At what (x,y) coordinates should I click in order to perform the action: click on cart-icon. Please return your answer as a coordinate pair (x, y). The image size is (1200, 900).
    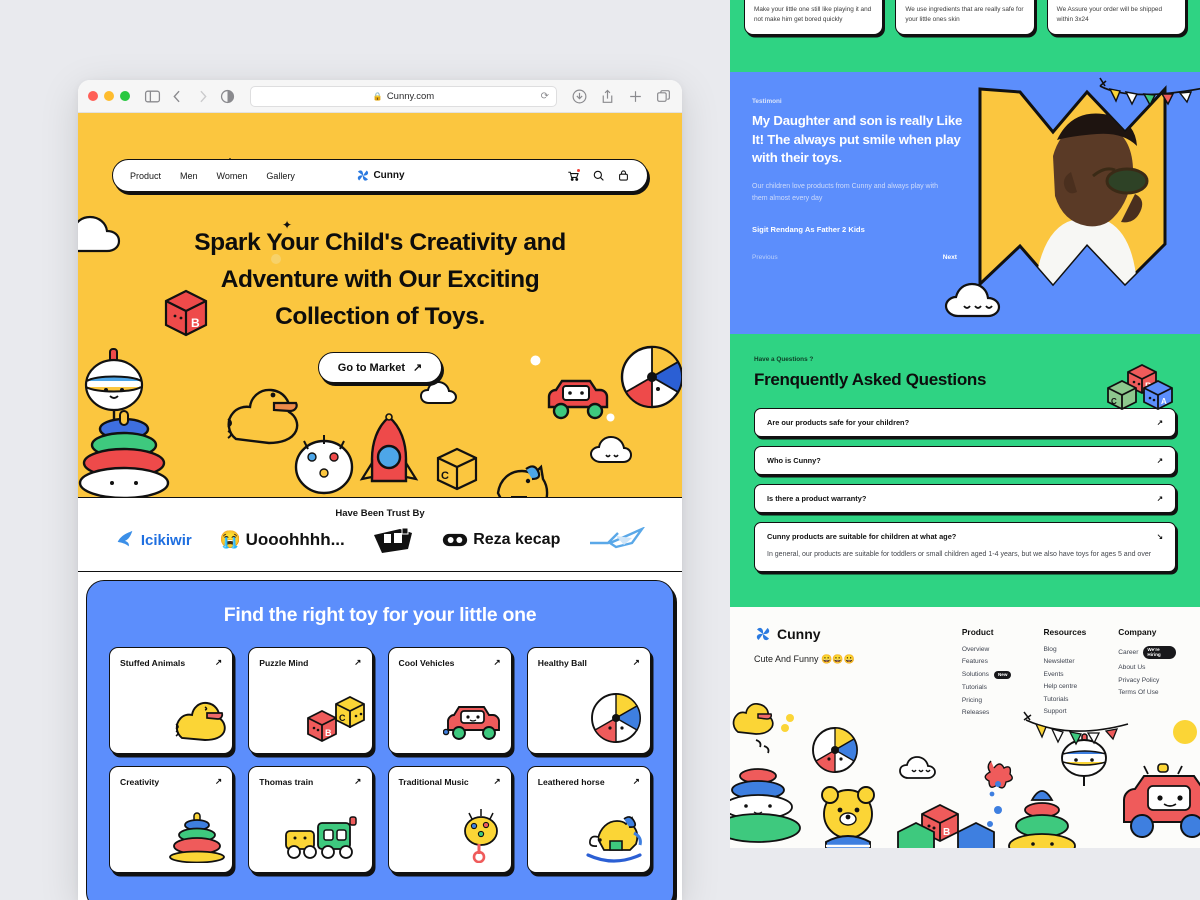
    Looking at the image, I should click on (574, 175).